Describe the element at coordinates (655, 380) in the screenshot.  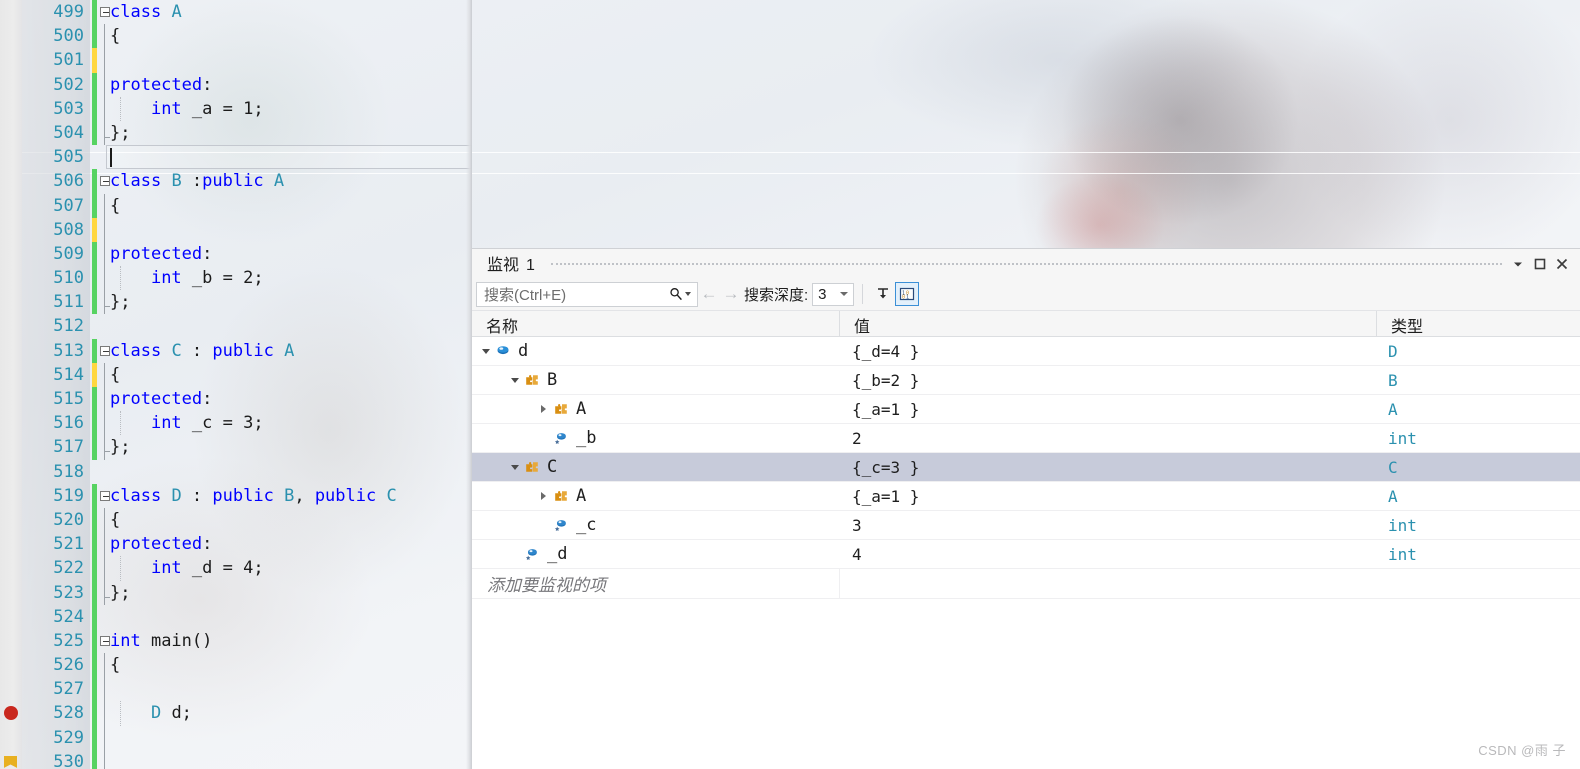
I see `watch-row-name-cell: B` at that location.